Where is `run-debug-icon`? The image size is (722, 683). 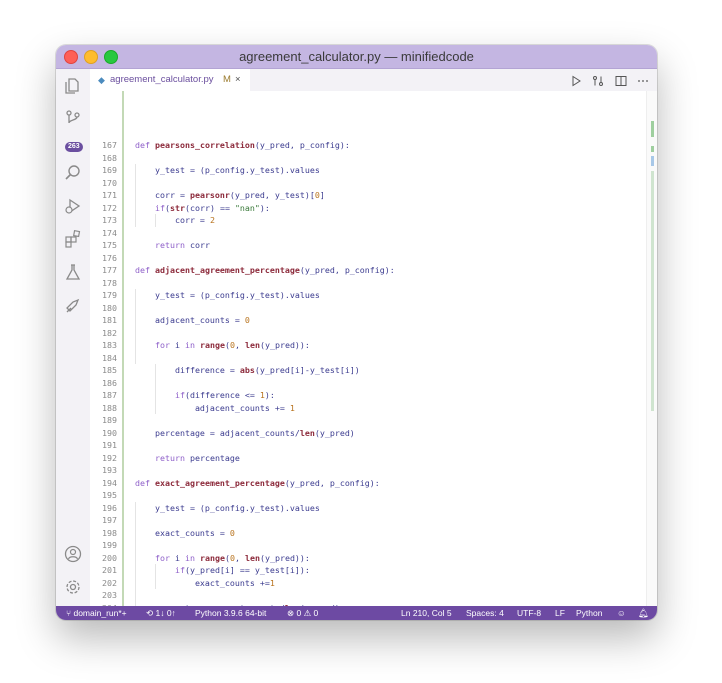 run-debug-icon is located at coordinates (73, 206).